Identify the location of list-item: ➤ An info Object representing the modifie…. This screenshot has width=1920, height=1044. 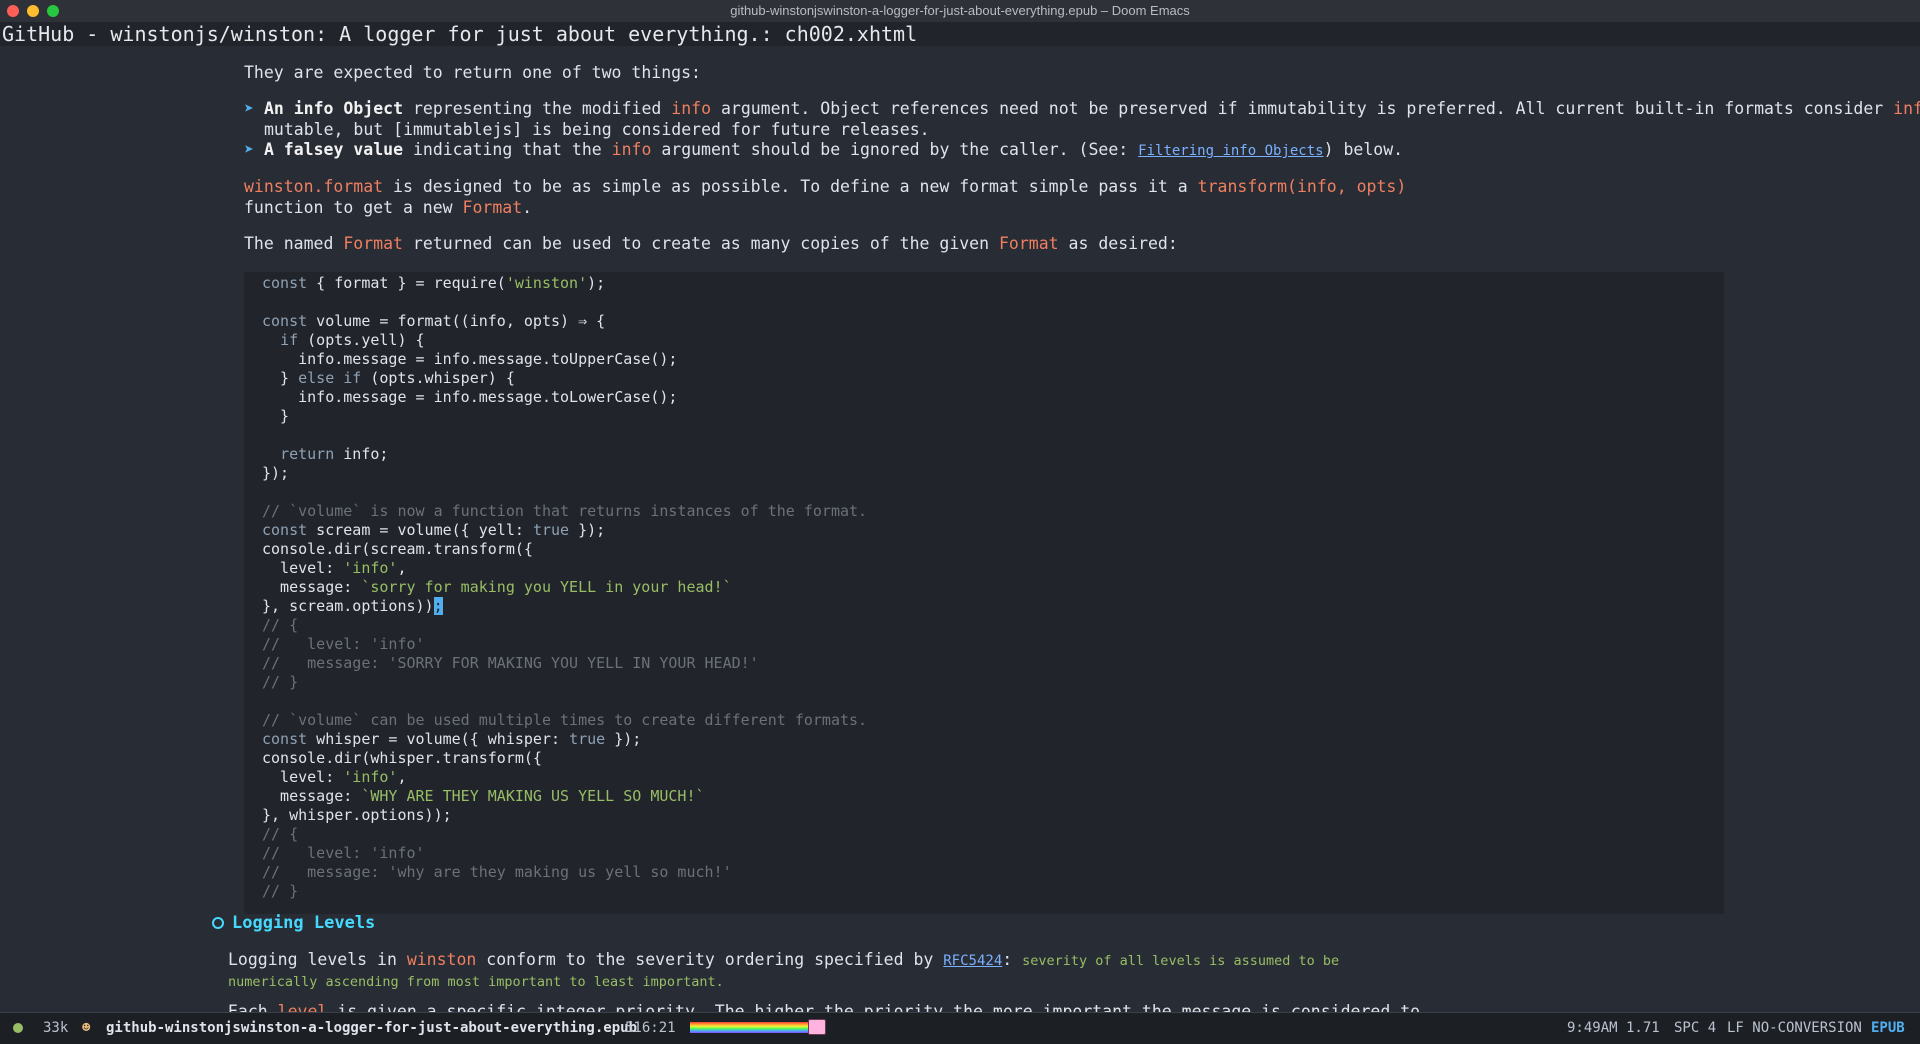
(1082, 108).